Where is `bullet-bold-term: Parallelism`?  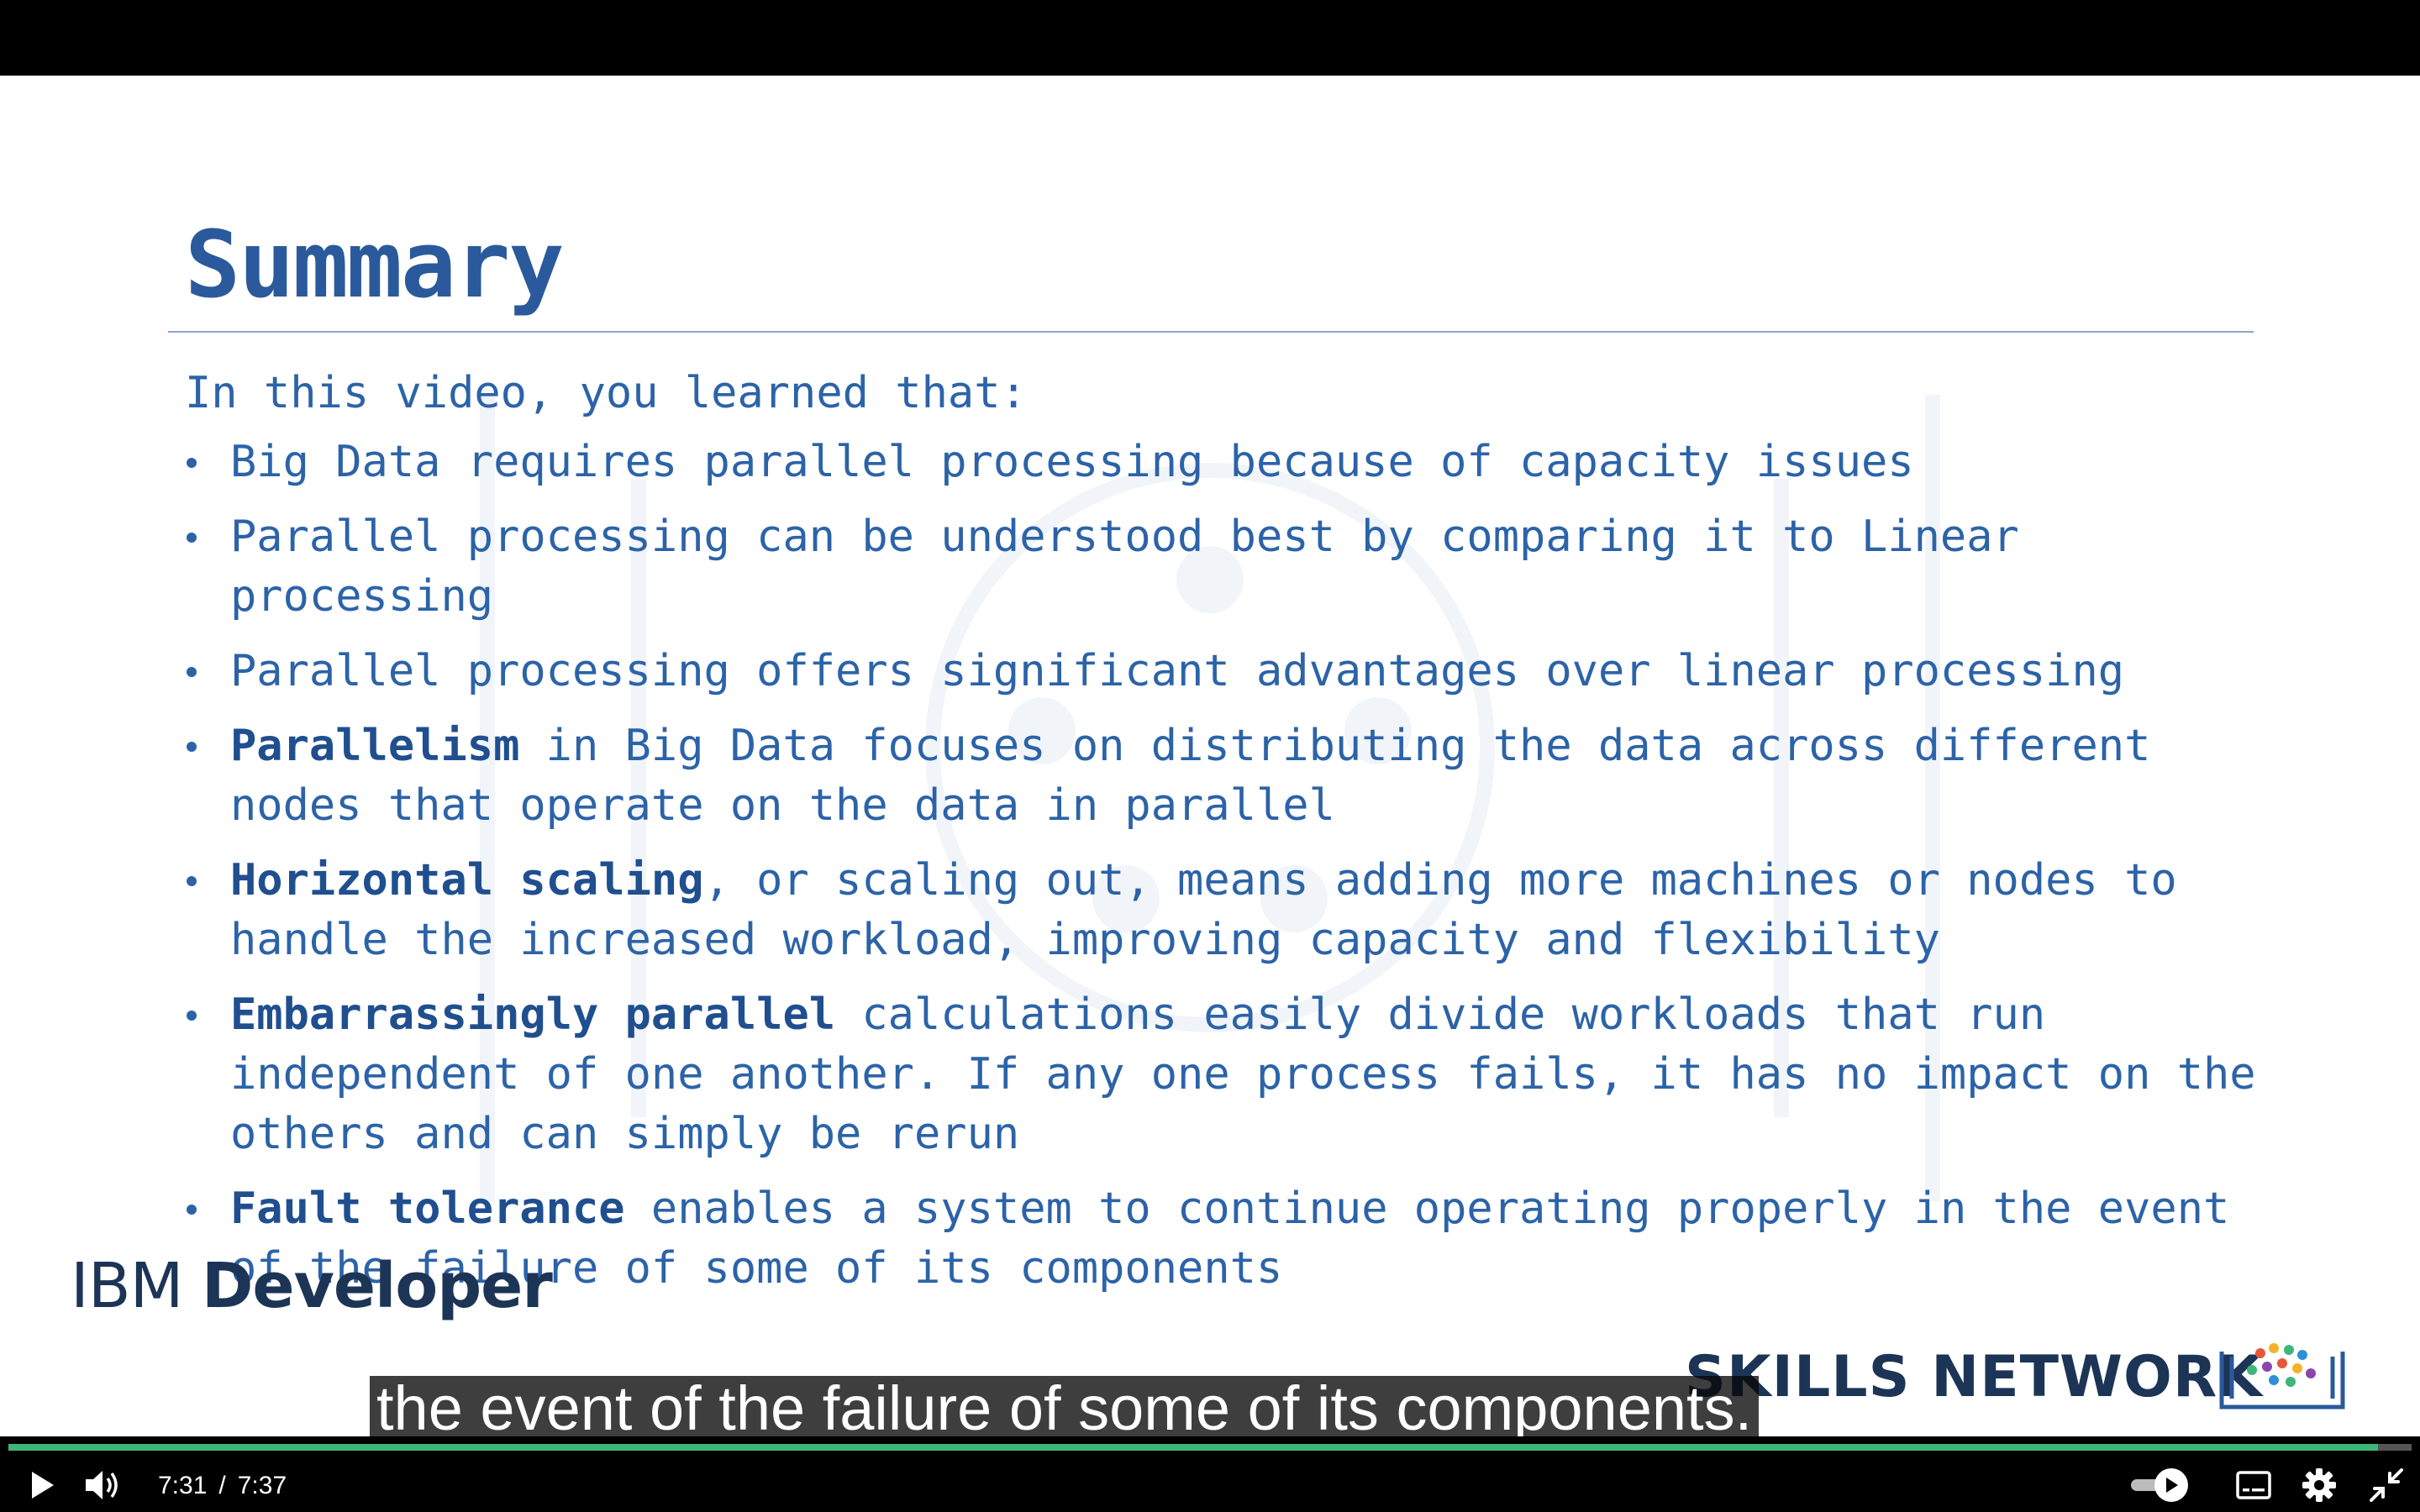 bullet-bold-term: Parallelism is located at coordinates (375, 746).